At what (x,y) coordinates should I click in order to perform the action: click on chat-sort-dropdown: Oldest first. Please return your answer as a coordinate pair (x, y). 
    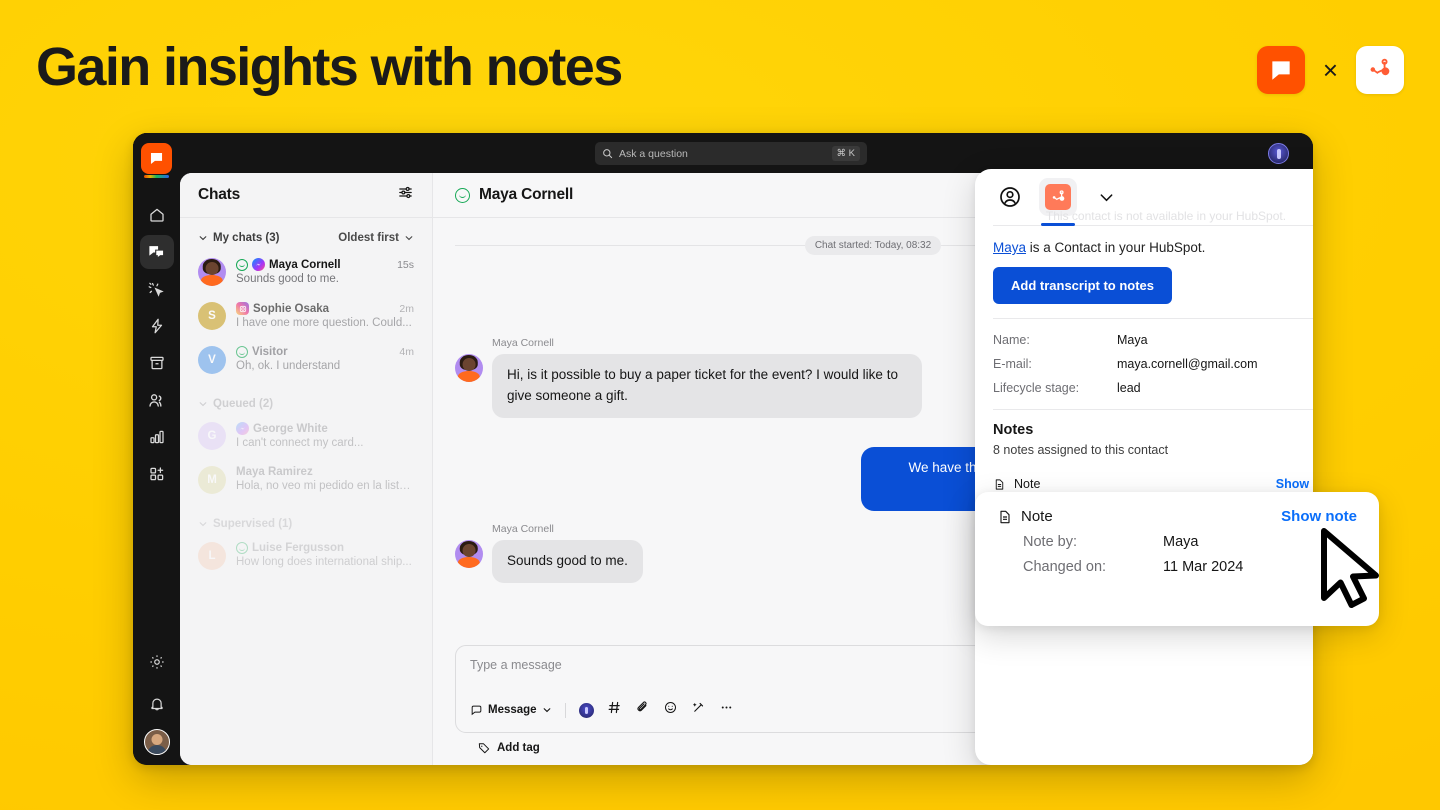
    Looking at the image, I should click on (376, 238).